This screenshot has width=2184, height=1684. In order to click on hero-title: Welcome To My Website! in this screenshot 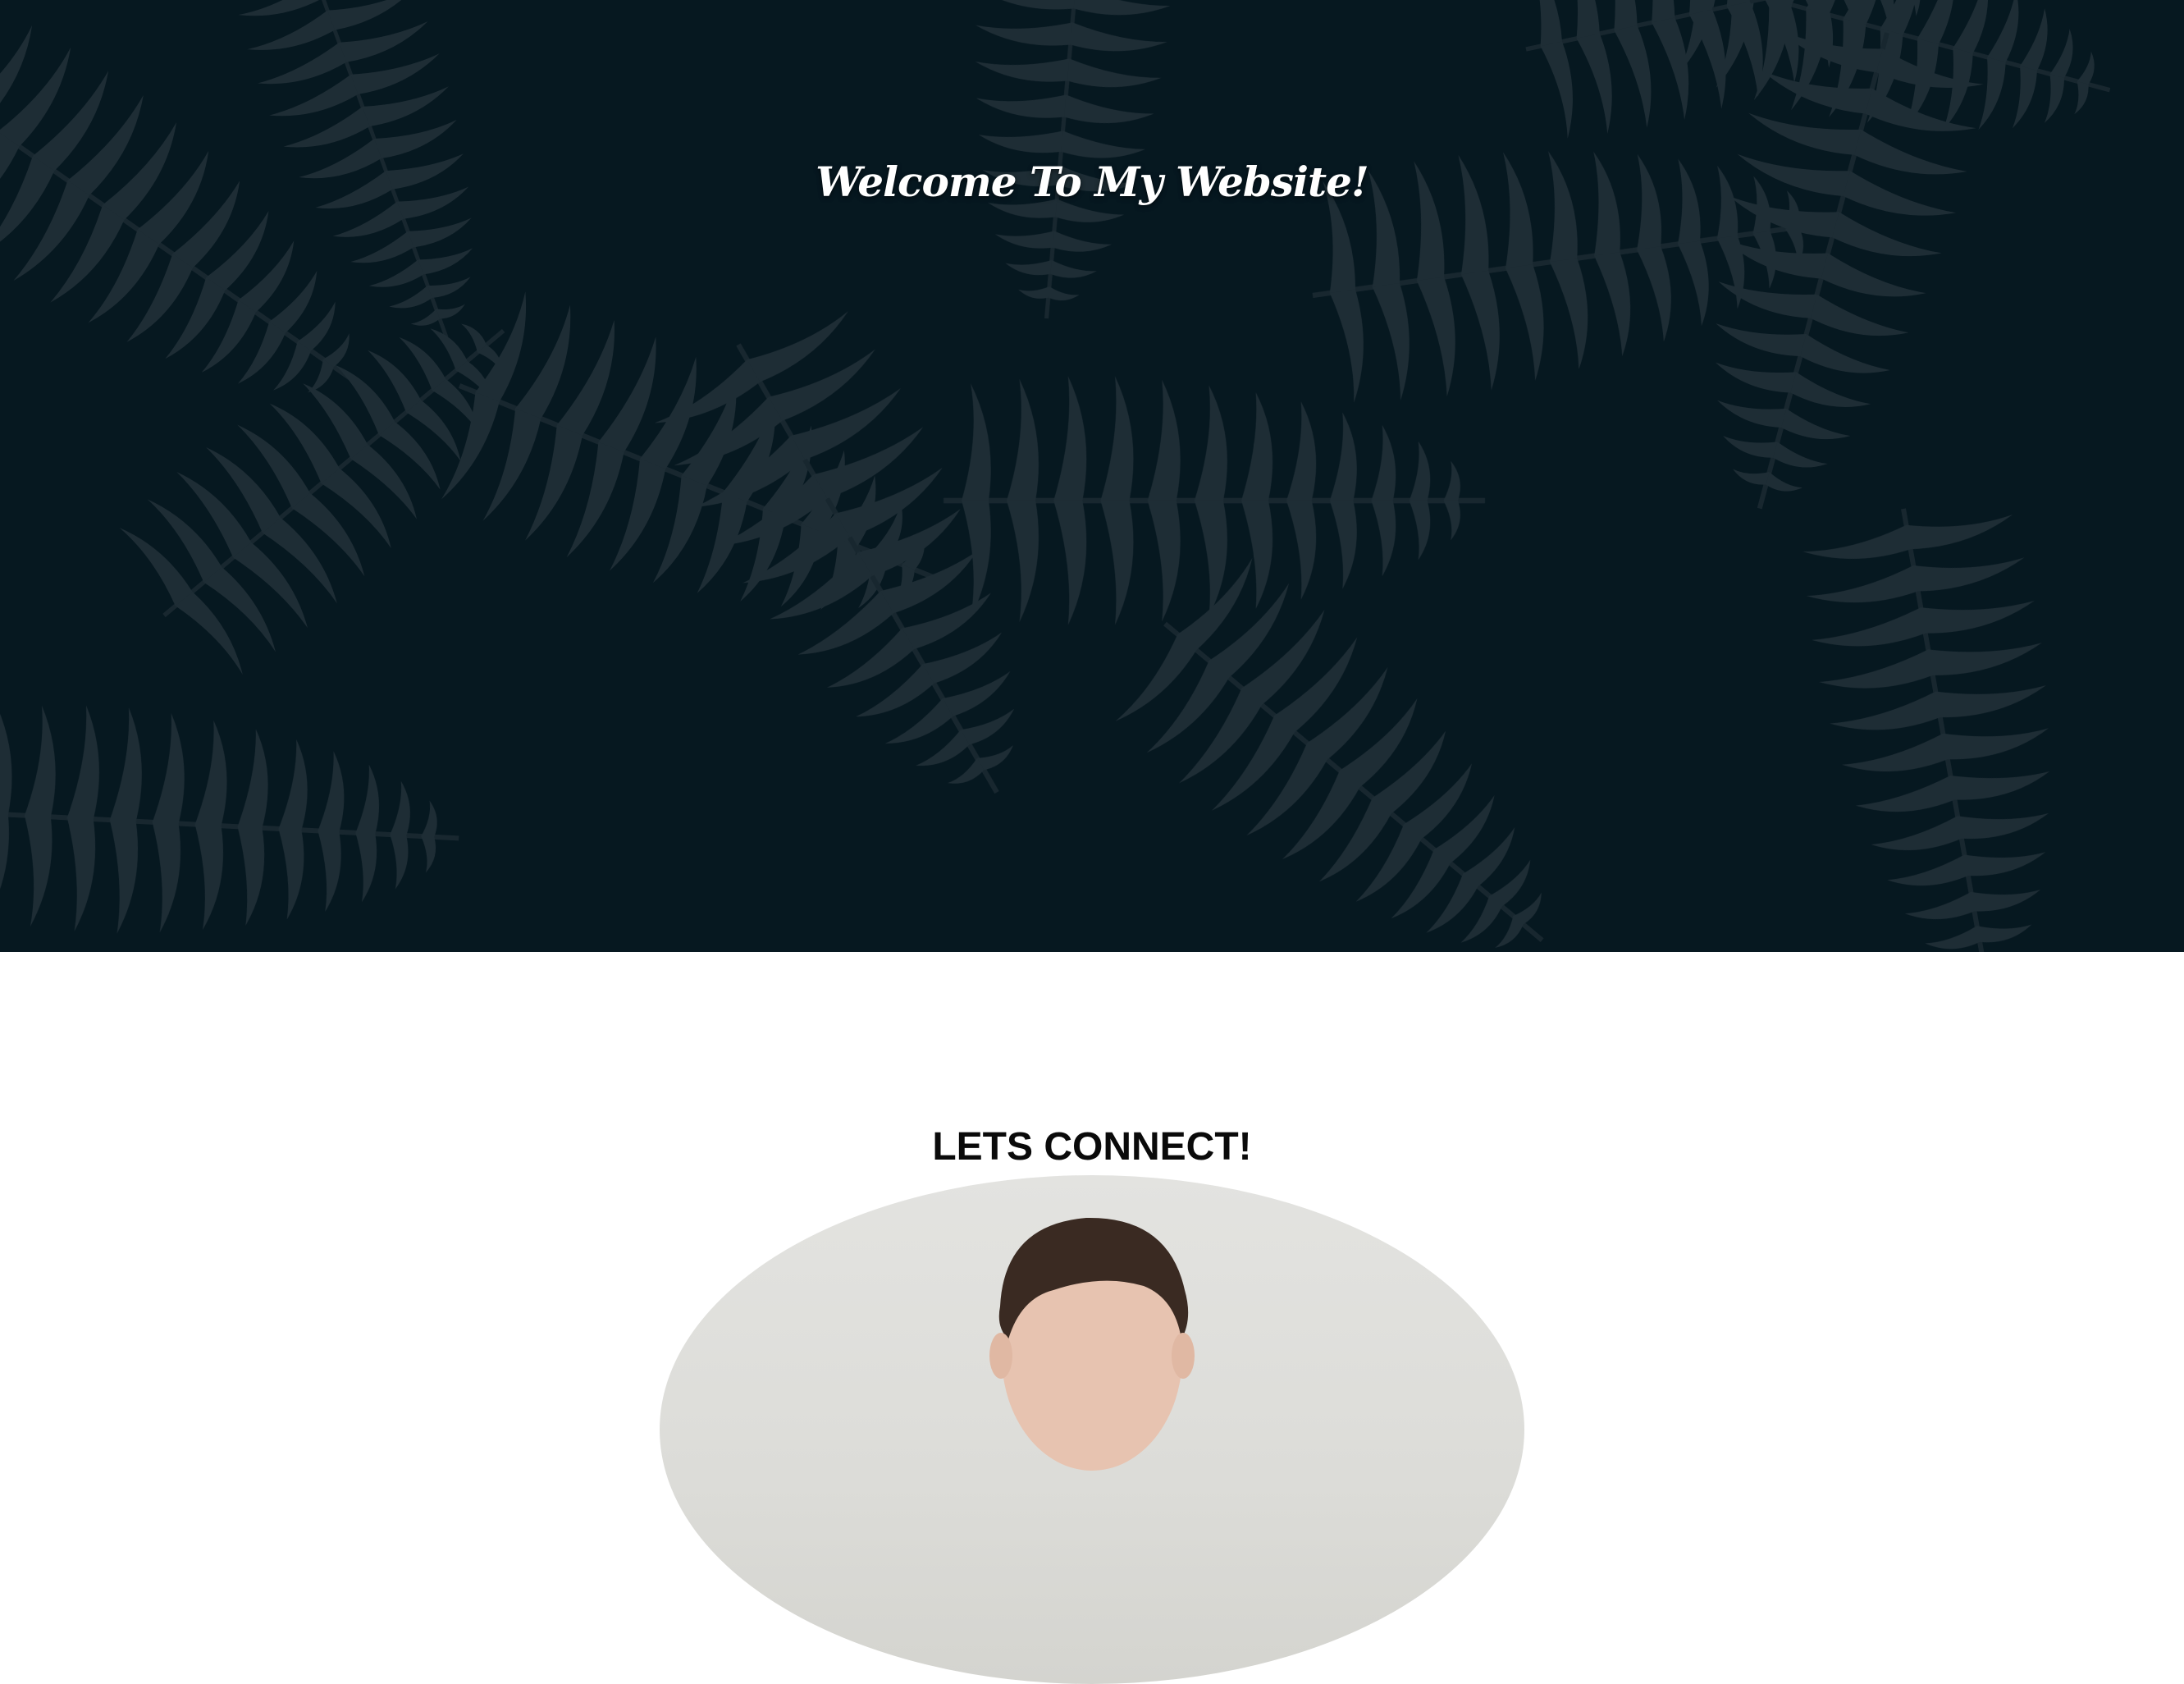, I will do `click(1093, 182)`.